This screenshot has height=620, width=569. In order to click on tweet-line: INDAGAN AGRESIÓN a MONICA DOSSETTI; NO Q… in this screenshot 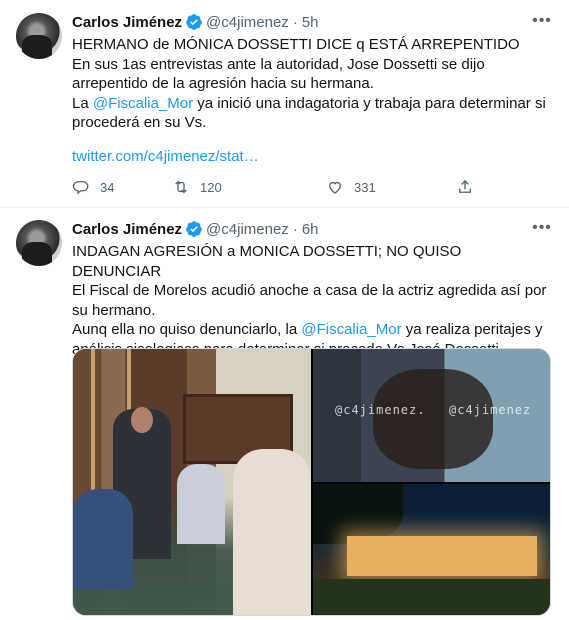, I will do `click(267, 261)`.